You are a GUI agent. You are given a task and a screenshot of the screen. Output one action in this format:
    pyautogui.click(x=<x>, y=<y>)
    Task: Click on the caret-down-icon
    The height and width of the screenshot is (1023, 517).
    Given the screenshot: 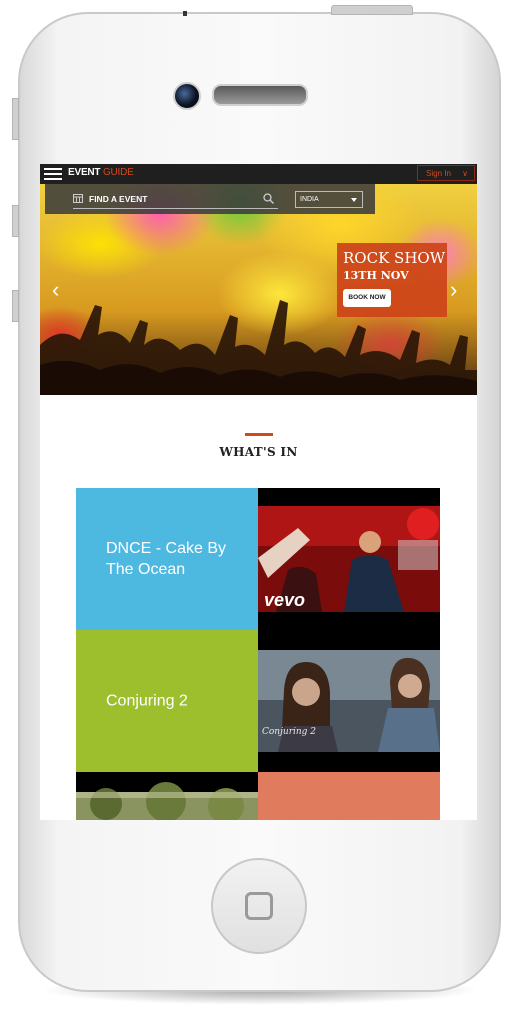 What is the action you would take?
    pyautogui.click(x=354, y=200)
    